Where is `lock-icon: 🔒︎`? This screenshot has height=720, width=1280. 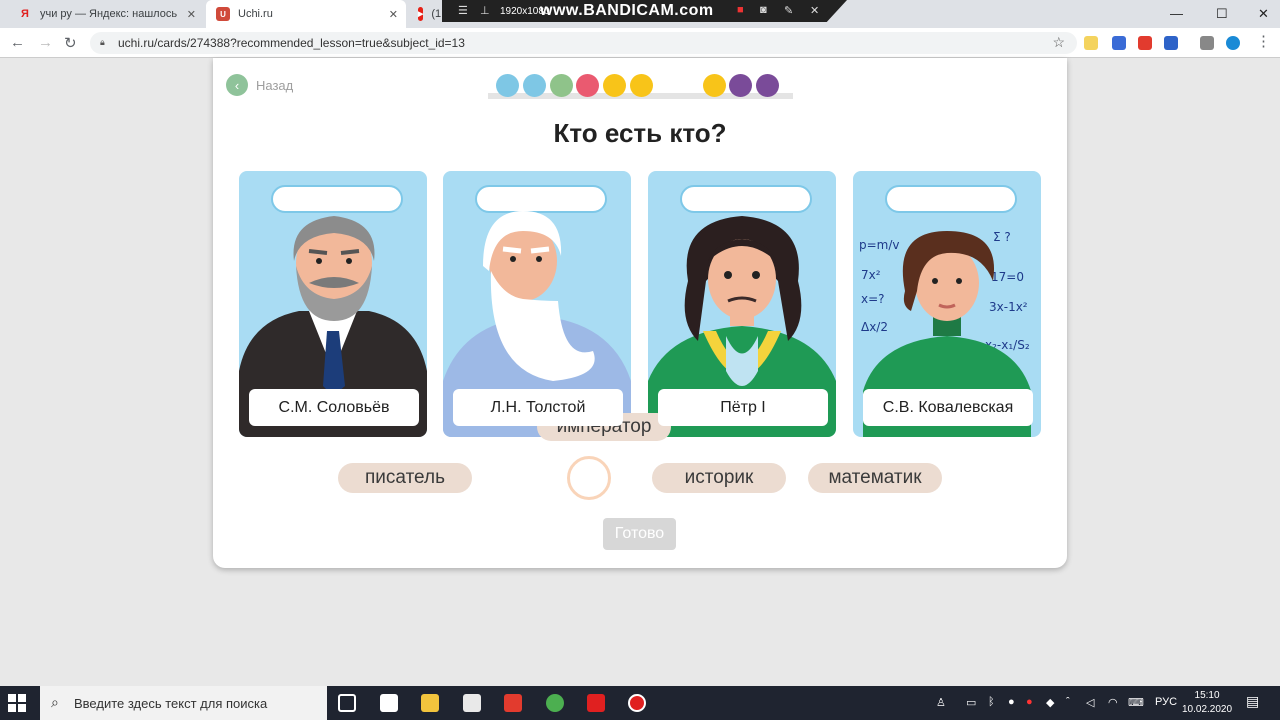
lock-icon: 🔒︎ is located at coordinates (102, 42).